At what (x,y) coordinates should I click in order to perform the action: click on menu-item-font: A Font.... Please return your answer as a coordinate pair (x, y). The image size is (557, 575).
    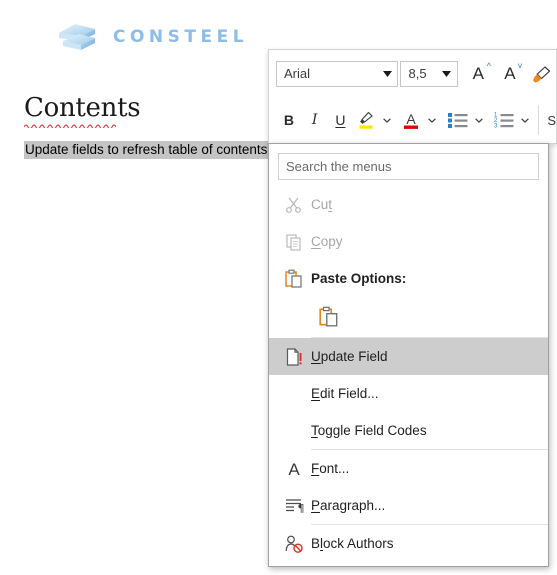
    Looking at the image, I should click on (408, 468).